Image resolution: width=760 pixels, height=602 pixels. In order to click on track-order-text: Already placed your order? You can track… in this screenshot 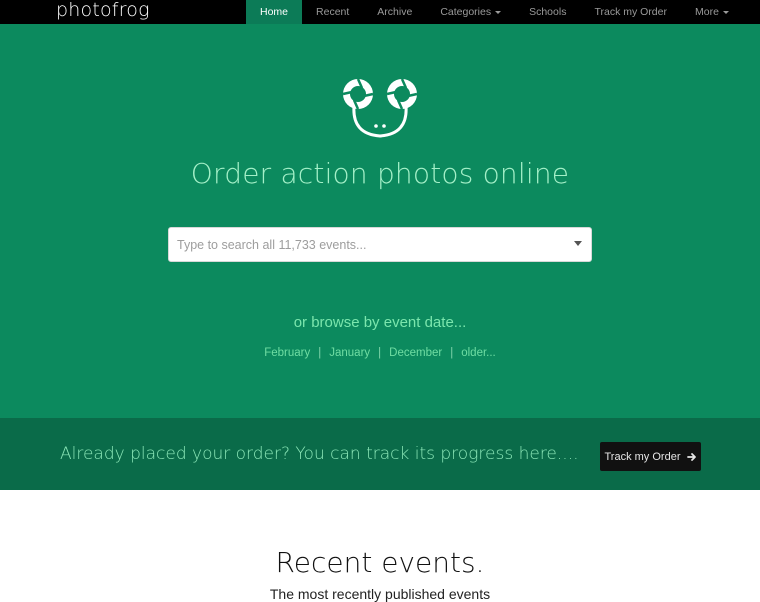, I will do `click(319, 454)`.